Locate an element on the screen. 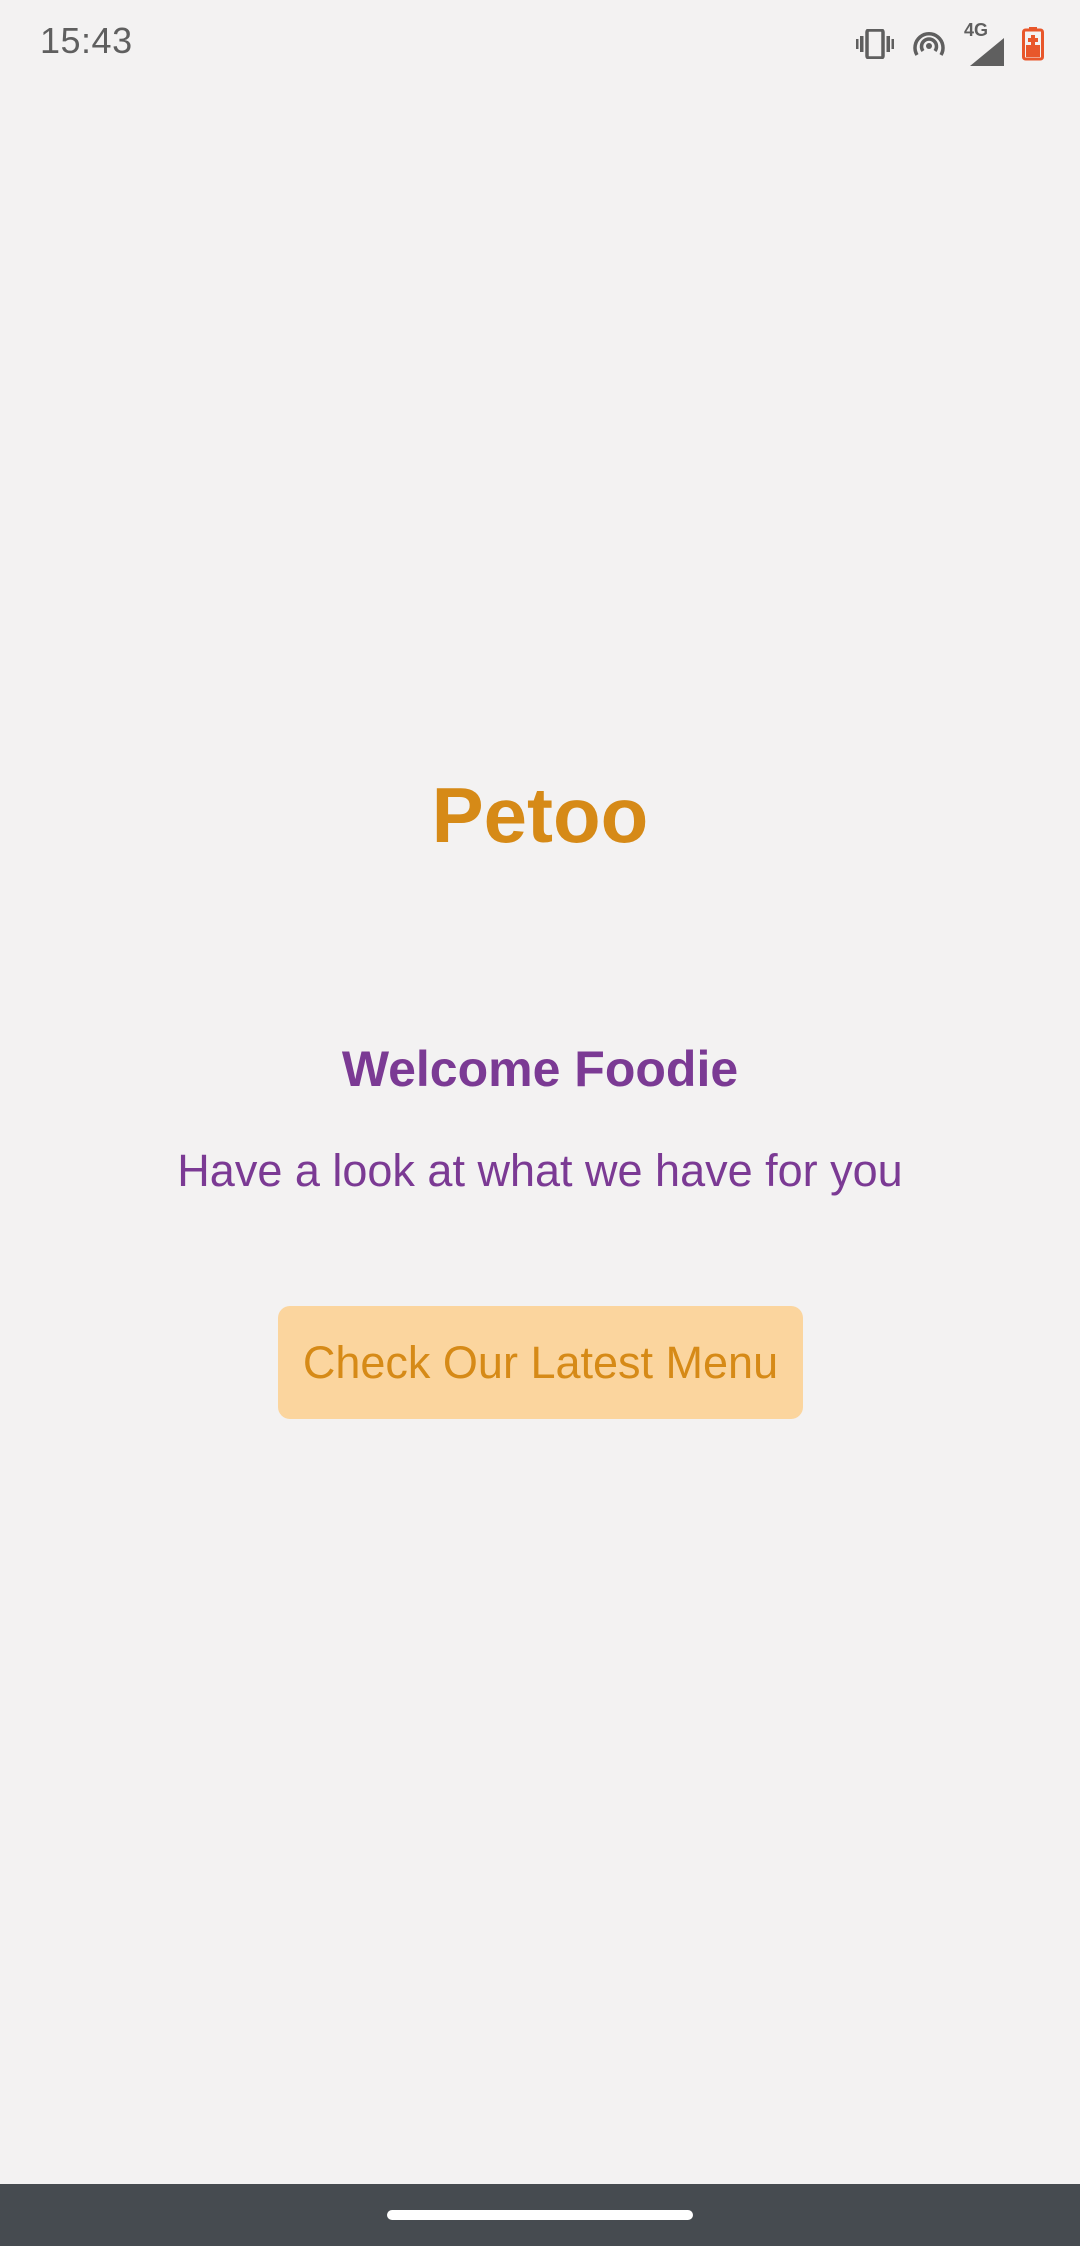 This screenshot has width=1080, height=2246. vibrate-icon is located at coordinates (875, 44).